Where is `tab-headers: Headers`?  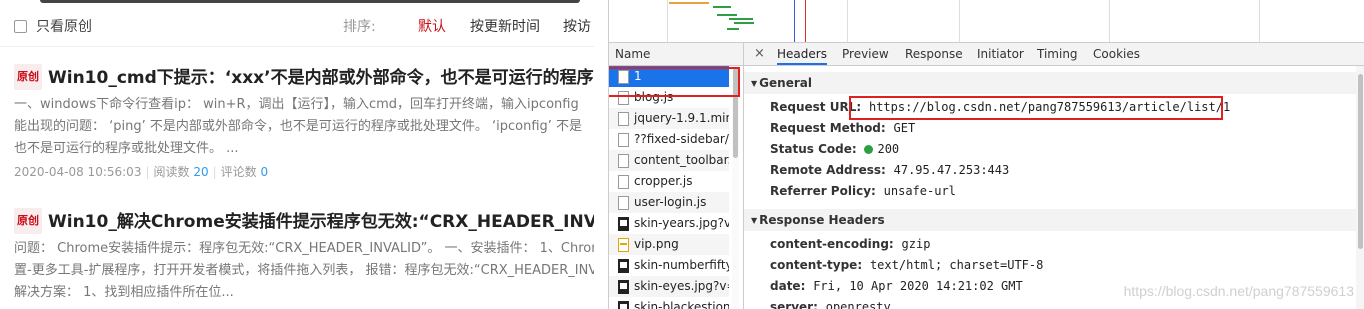 tab-headers: Headers is located at coordinates (802, 54).